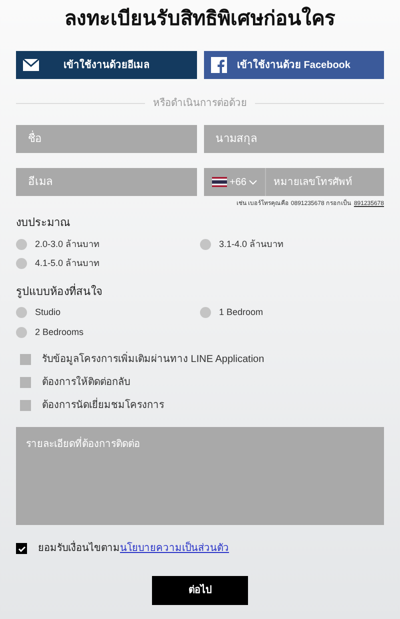 This screenshot has width=400, height=619. I want to click on divider-text: หรือดำเนินการต่อด้วย, so click(200, 103).